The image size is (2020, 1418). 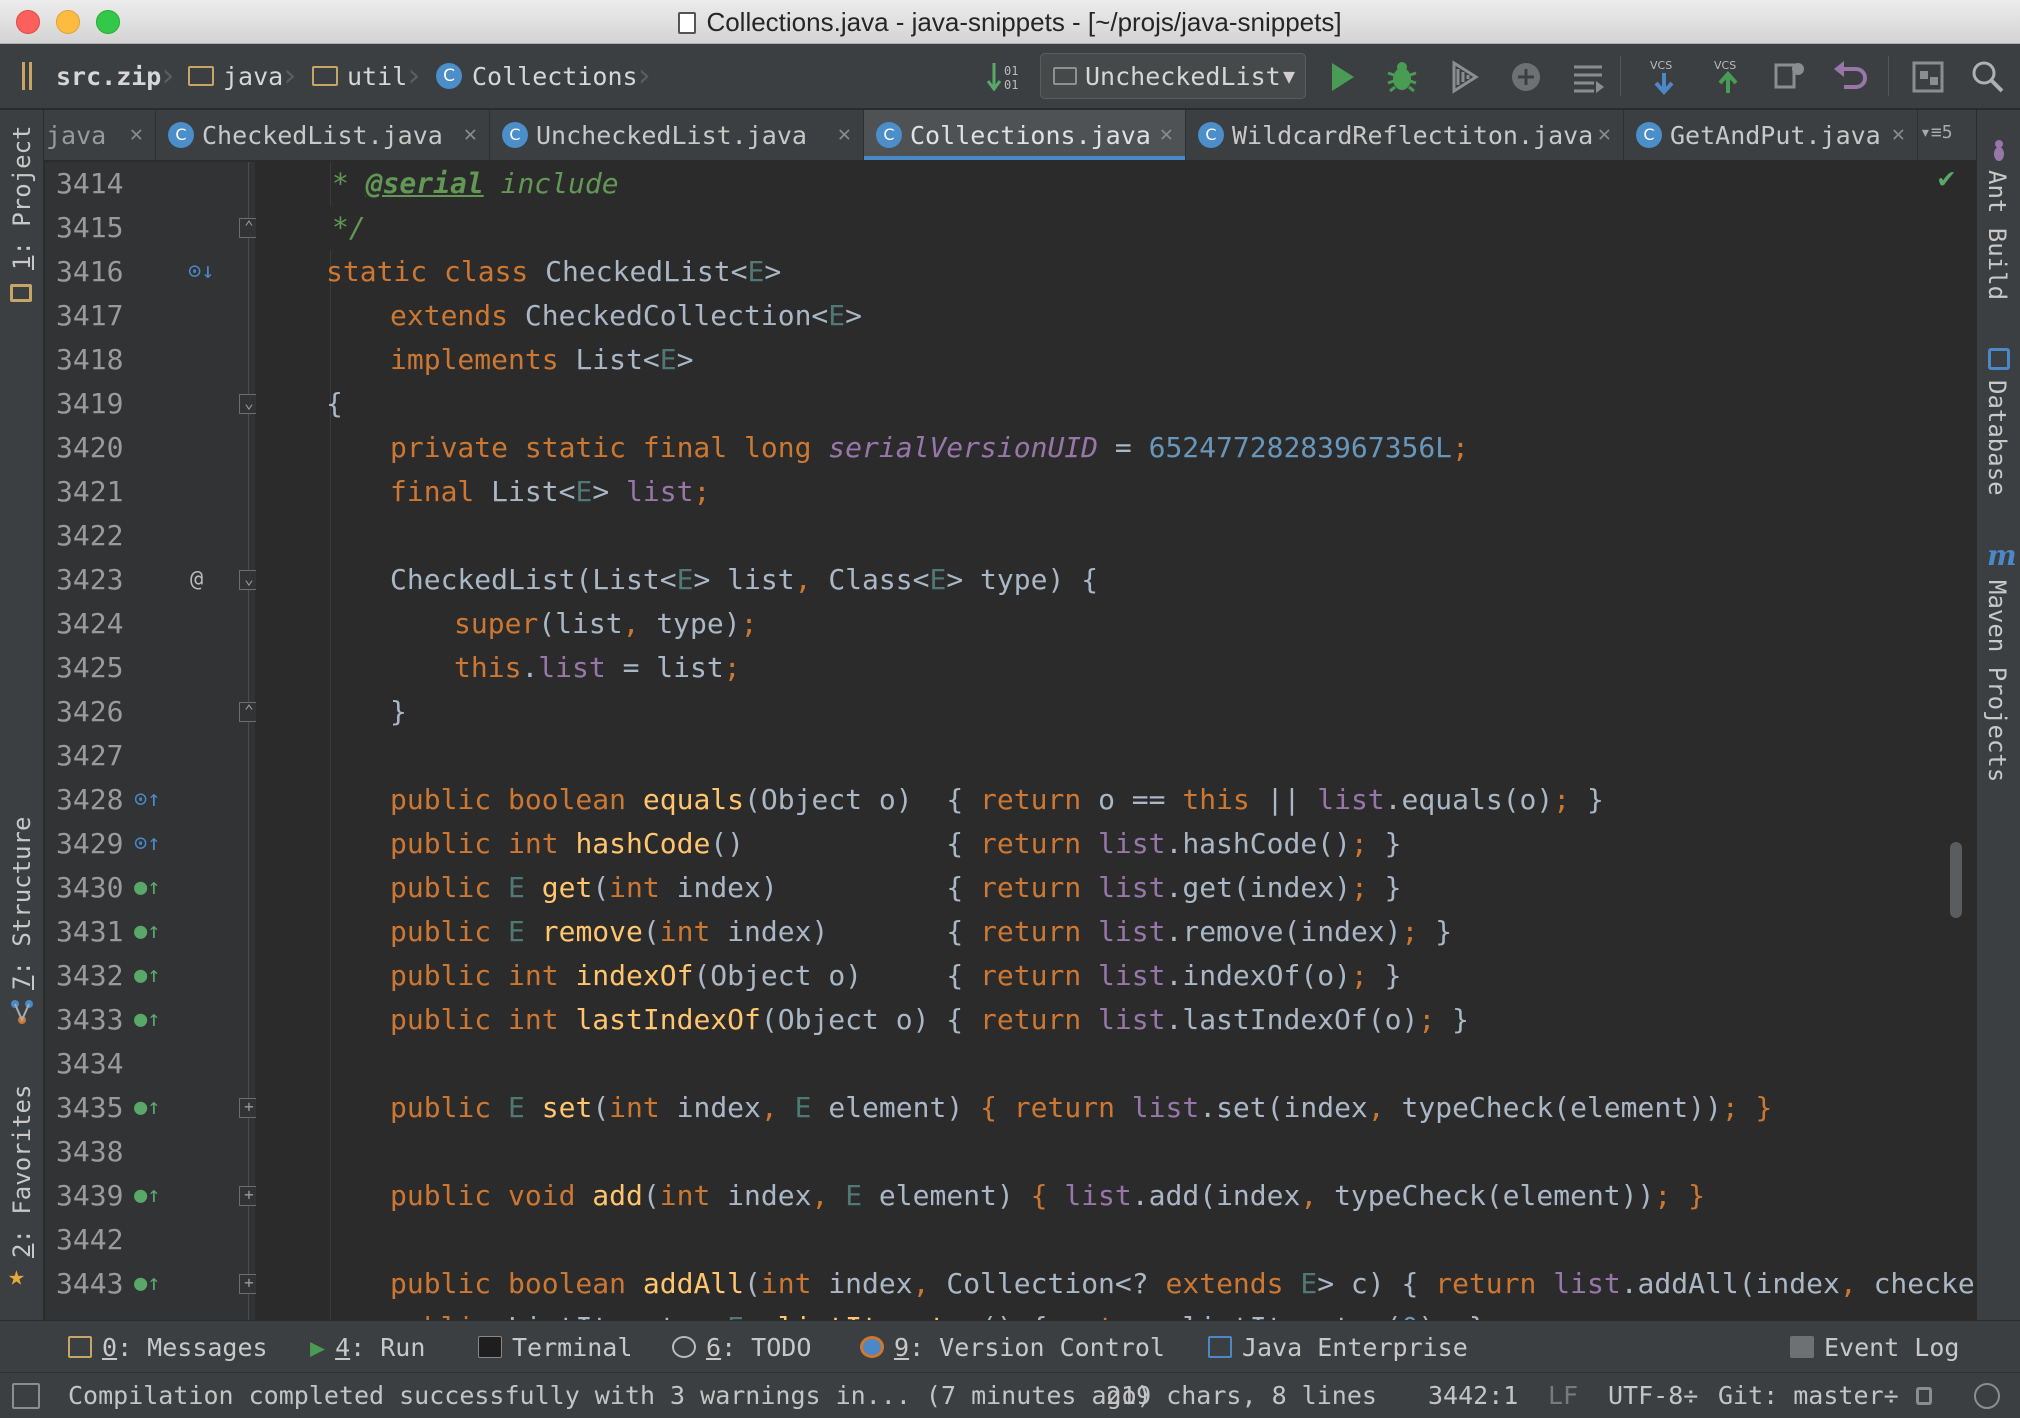 What do you see at coordinates (1004, 77) in the screenshot?
I see `build-project-icon: 01 01` at bounding box center [1004, 77].